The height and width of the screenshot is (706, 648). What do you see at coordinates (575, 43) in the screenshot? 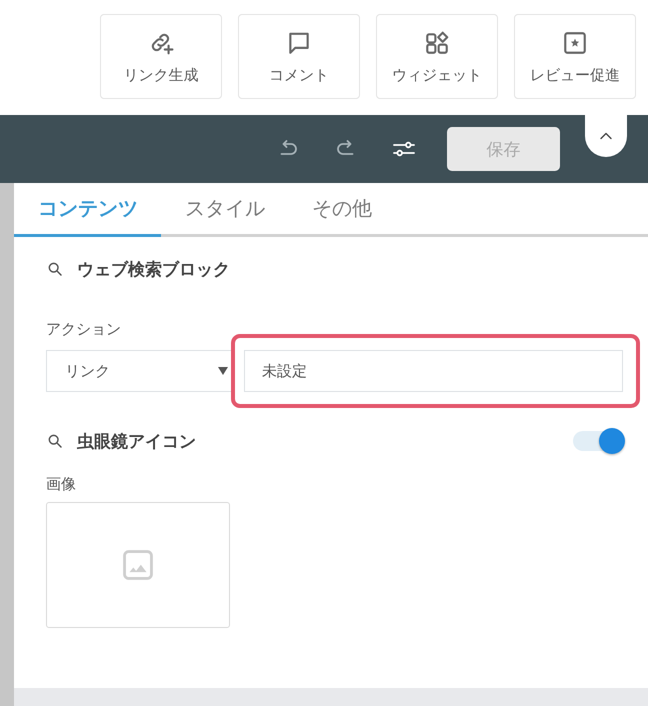
I see `star-square-icon` at bounding box center [575, 43].